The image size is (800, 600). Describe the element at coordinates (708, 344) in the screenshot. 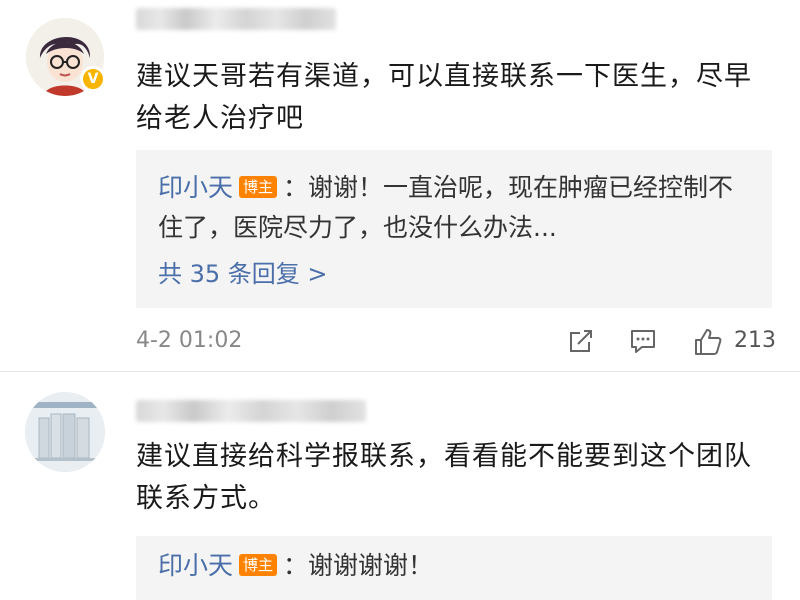

I see `like-icon` at that location.